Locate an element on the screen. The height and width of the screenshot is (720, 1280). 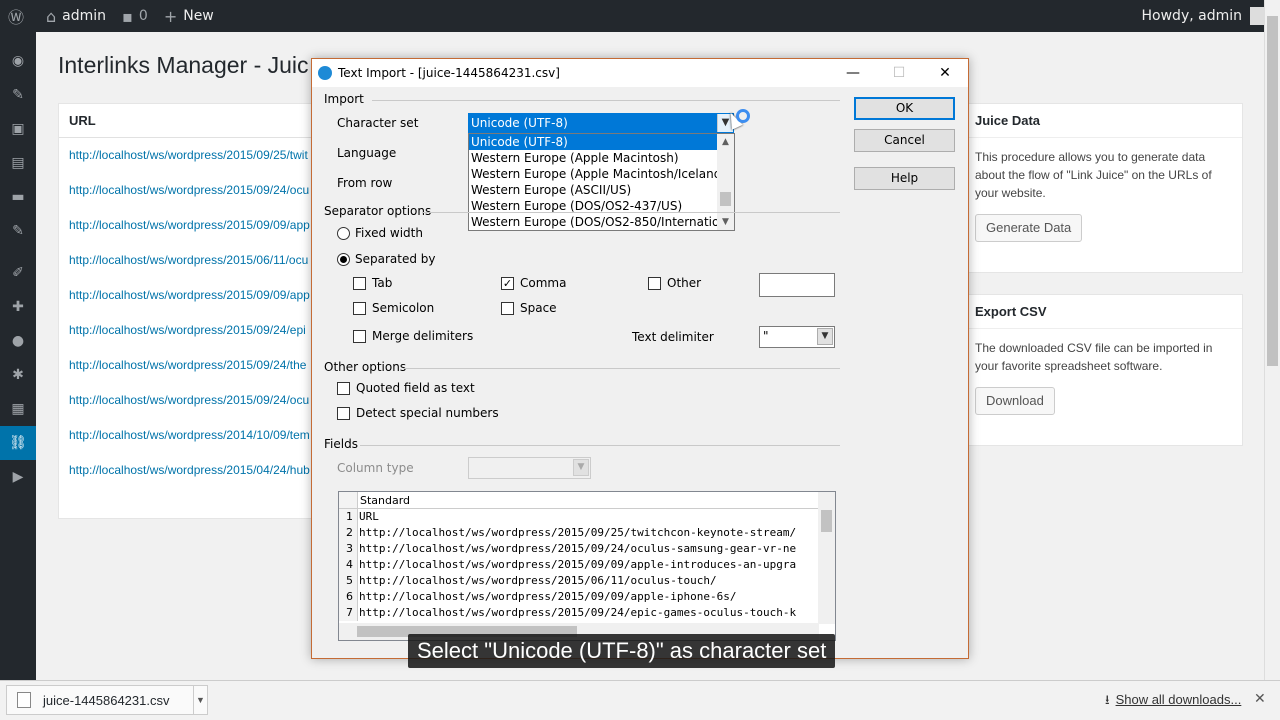
semicolon-checkbox: Semicolon is located at coordinates (393, 308).